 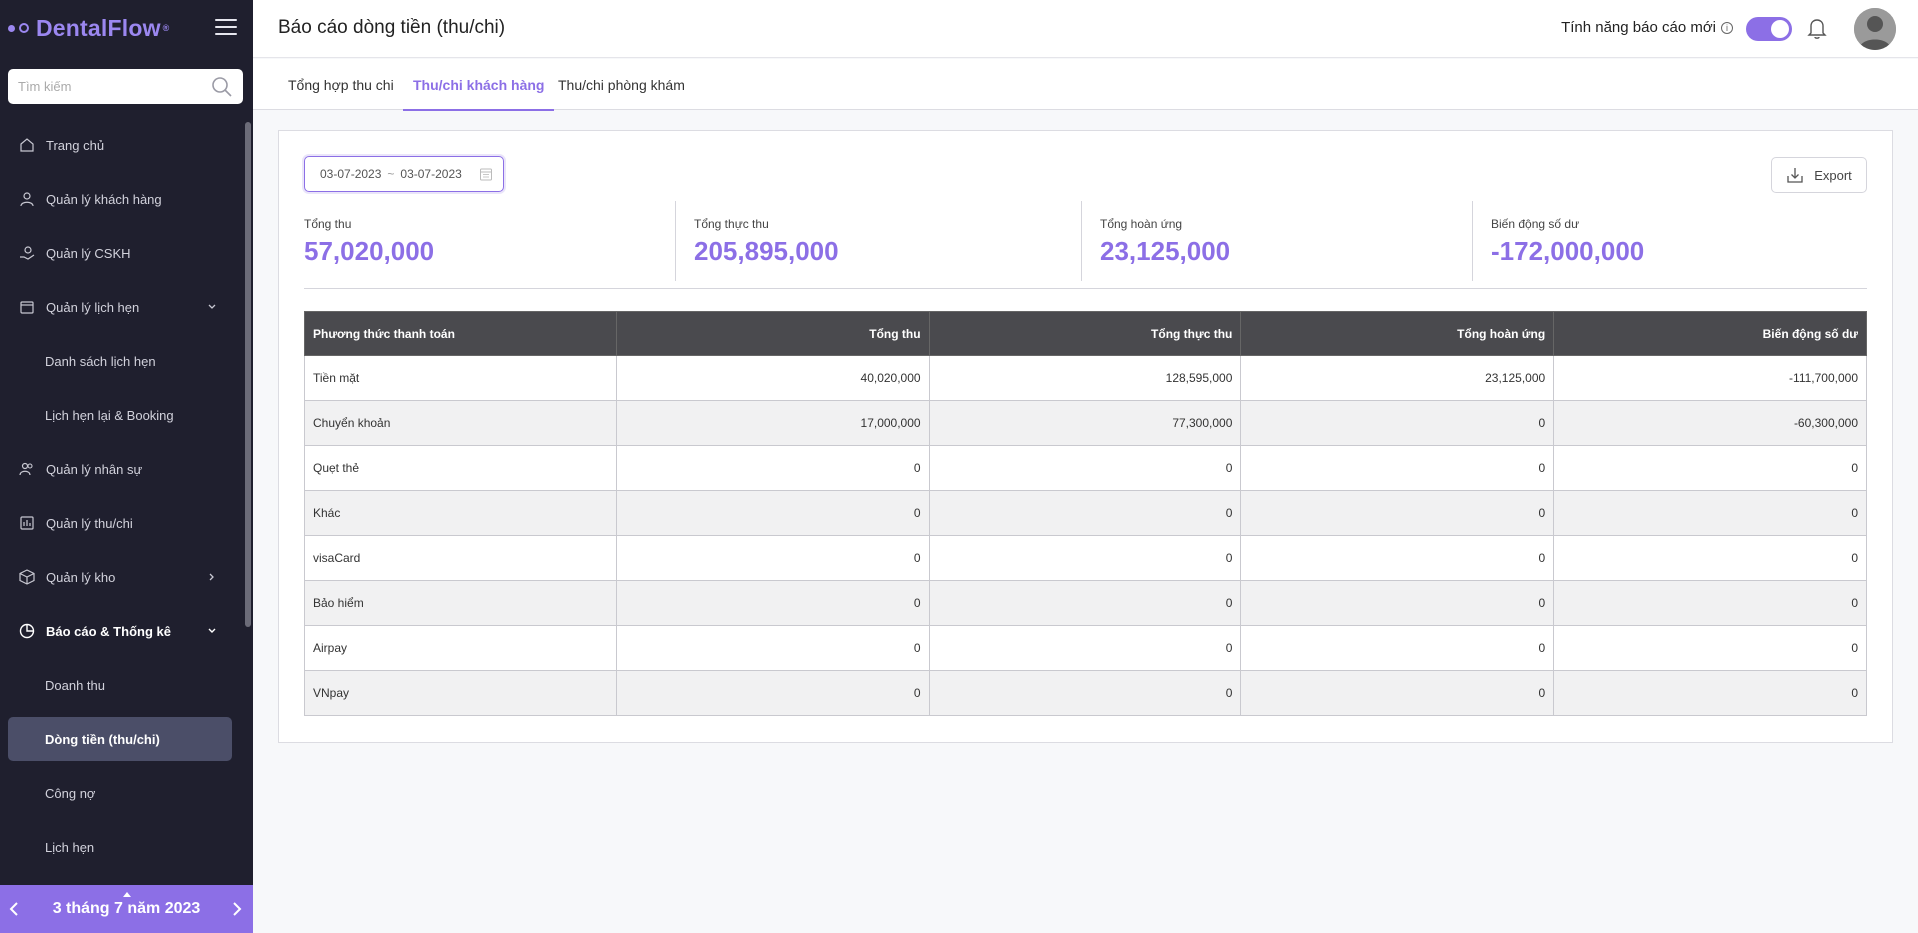 What do you see at coordinates (460, 333) in the screenshot?
I see `column-header: Phương thức thanh toán` at bounding box center [460, 333].